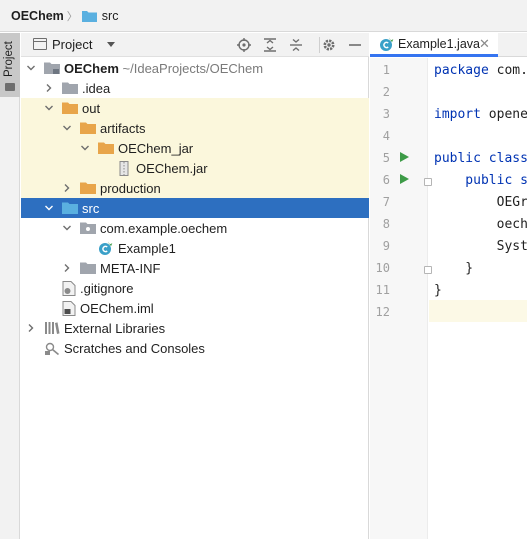 The height and width of the screenshot is (539, 527). I want to click on panel-title: Project, so click(72, 44).